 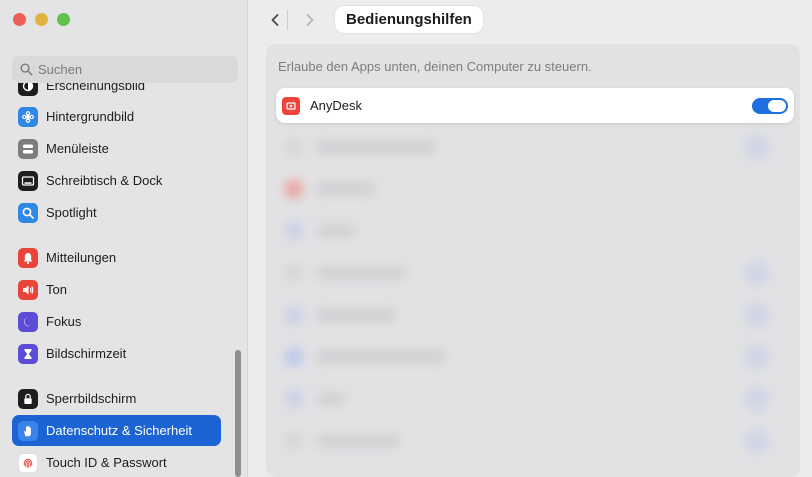 What do you see at coordinates (28, 353) in the screenshot?
I see `screentime-icon` at bounding box center [28, 353].